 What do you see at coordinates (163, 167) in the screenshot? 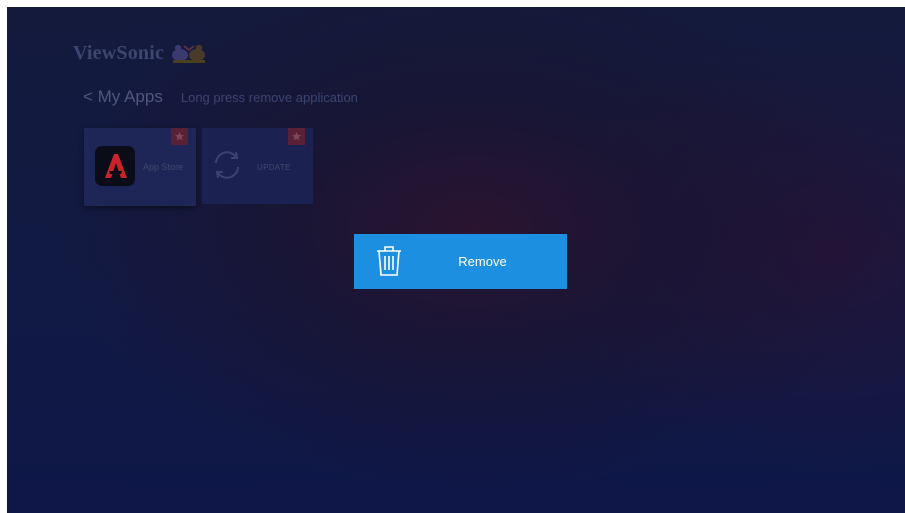
I see `app-label: App Store` at bounding box center [163, 167].